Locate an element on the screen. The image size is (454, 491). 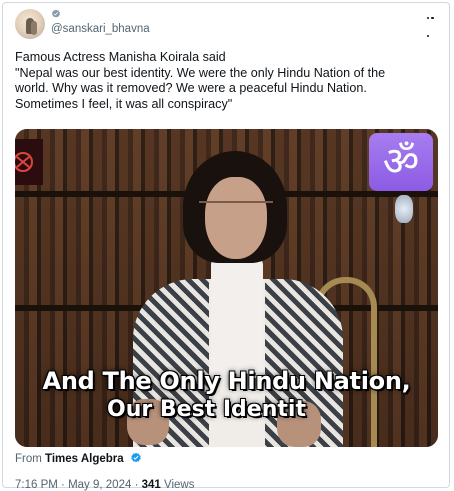
post-date: May 9, 2024 is located at coordinates (99, 485).